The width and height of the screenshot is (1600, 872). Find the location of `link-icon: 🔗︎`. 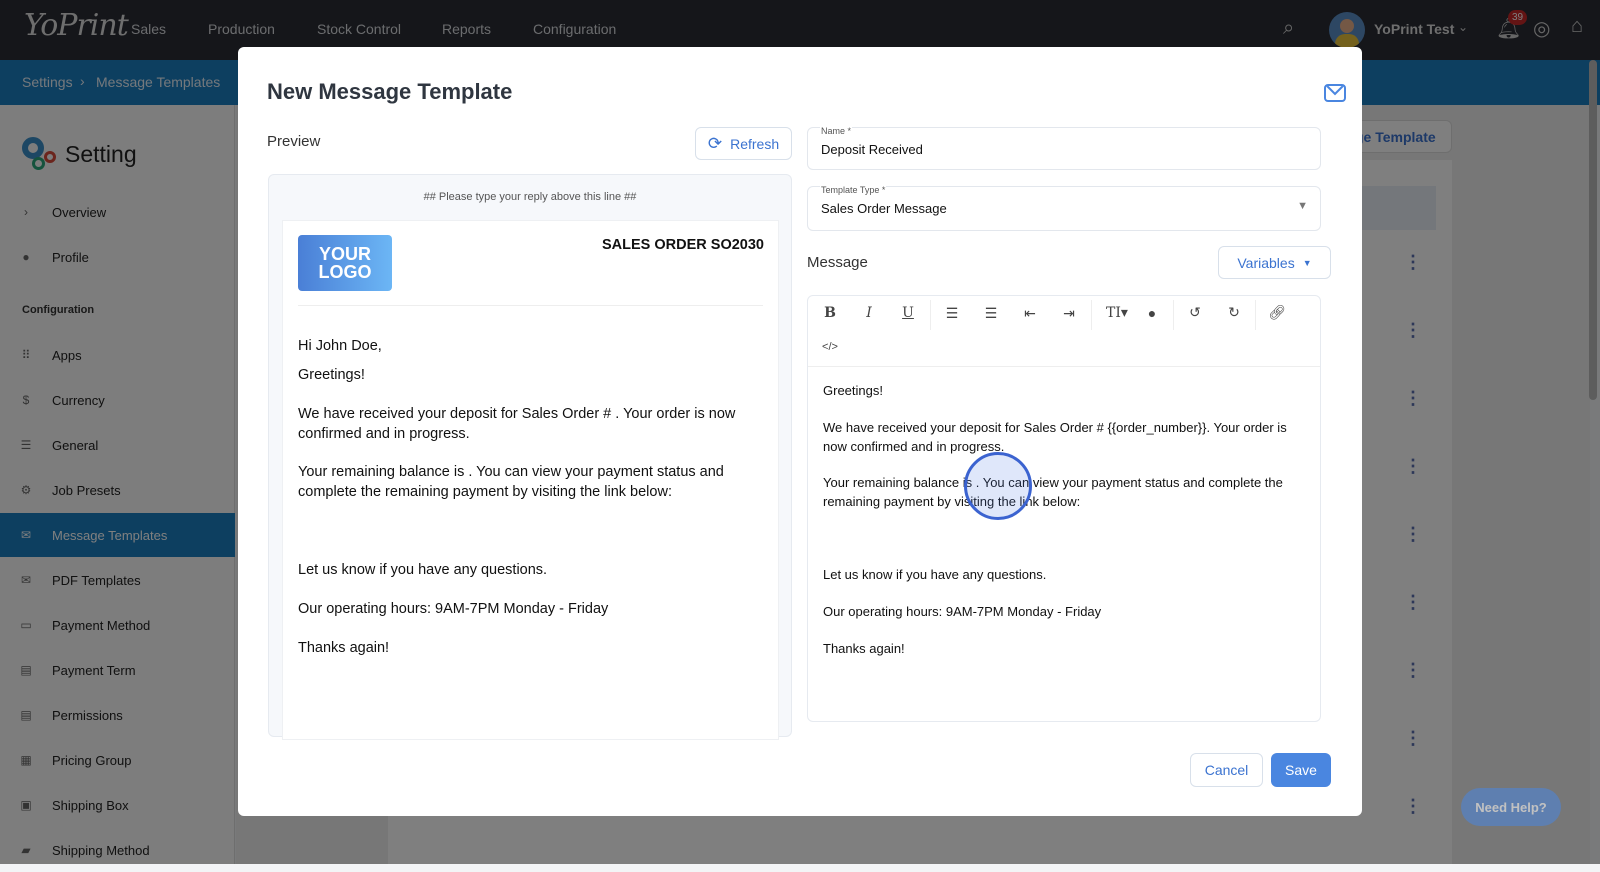

link-icon: 🔗︎ is located at coordinates (1277, 312).